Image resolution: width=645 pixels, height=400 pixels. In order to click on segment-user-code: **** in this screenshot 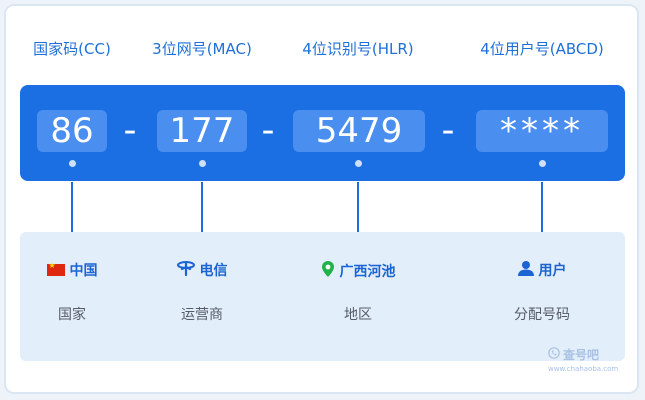, I will do `click(542, 131)`.